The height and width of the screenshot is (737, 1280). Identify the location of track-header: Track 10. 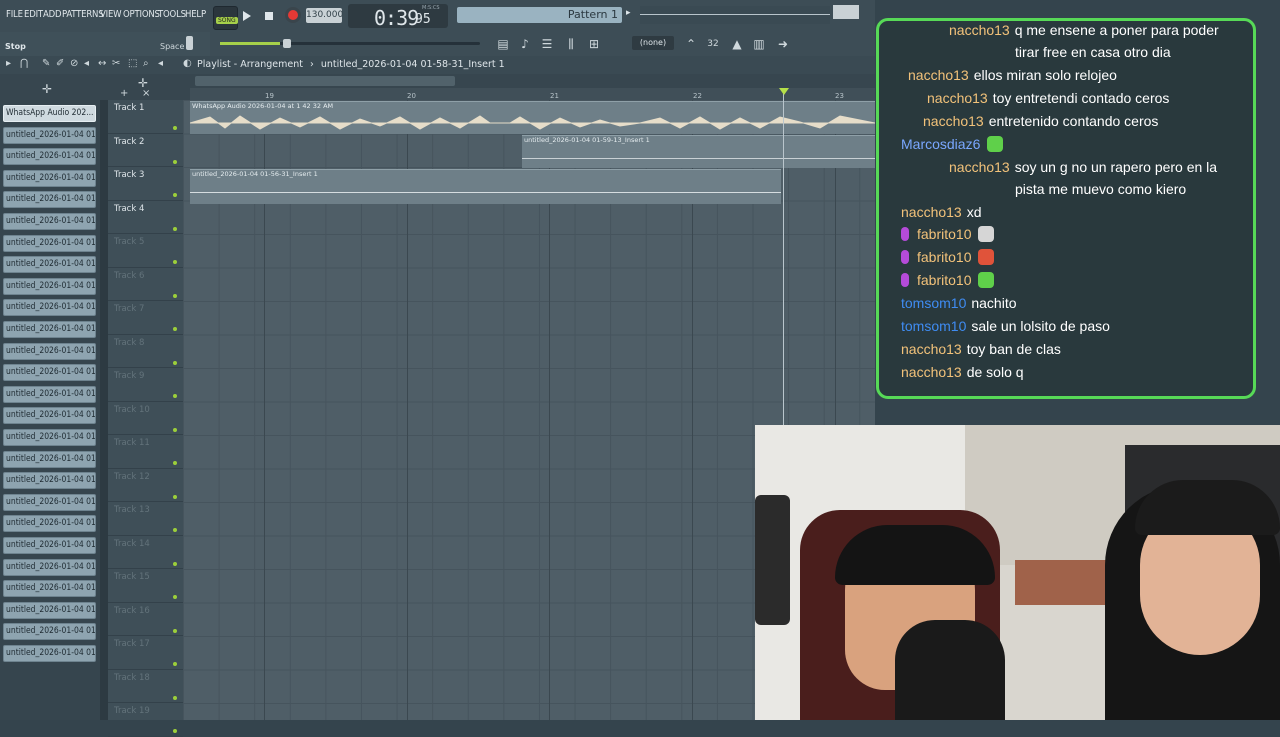
(145, 418).